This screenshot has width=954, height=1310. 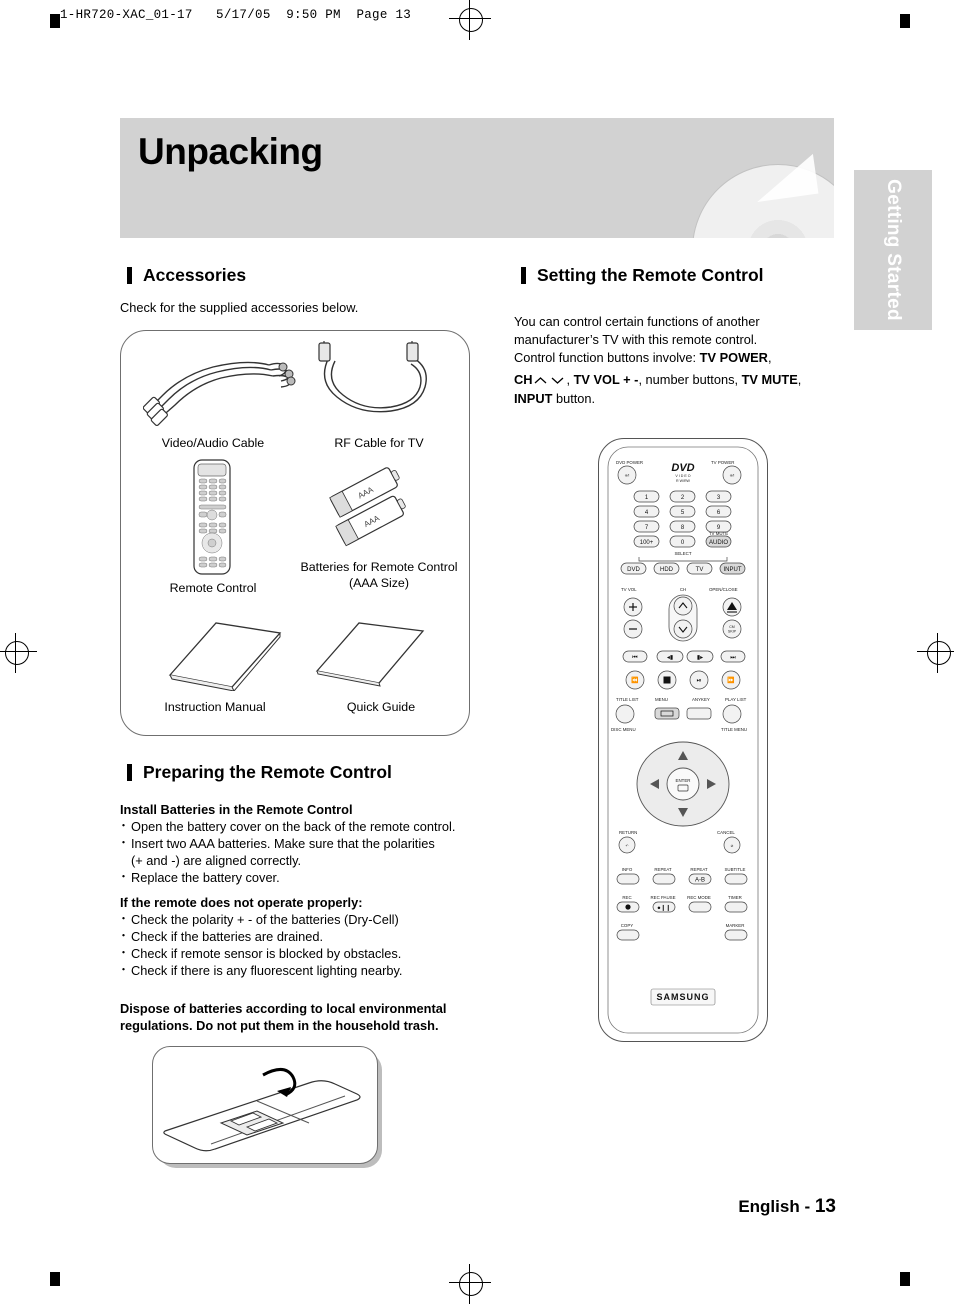 What do you see at coordinates (736, 699) in the screenshot?
I see `svg-text: PLAY LIST` at bounding box center [736, 699].